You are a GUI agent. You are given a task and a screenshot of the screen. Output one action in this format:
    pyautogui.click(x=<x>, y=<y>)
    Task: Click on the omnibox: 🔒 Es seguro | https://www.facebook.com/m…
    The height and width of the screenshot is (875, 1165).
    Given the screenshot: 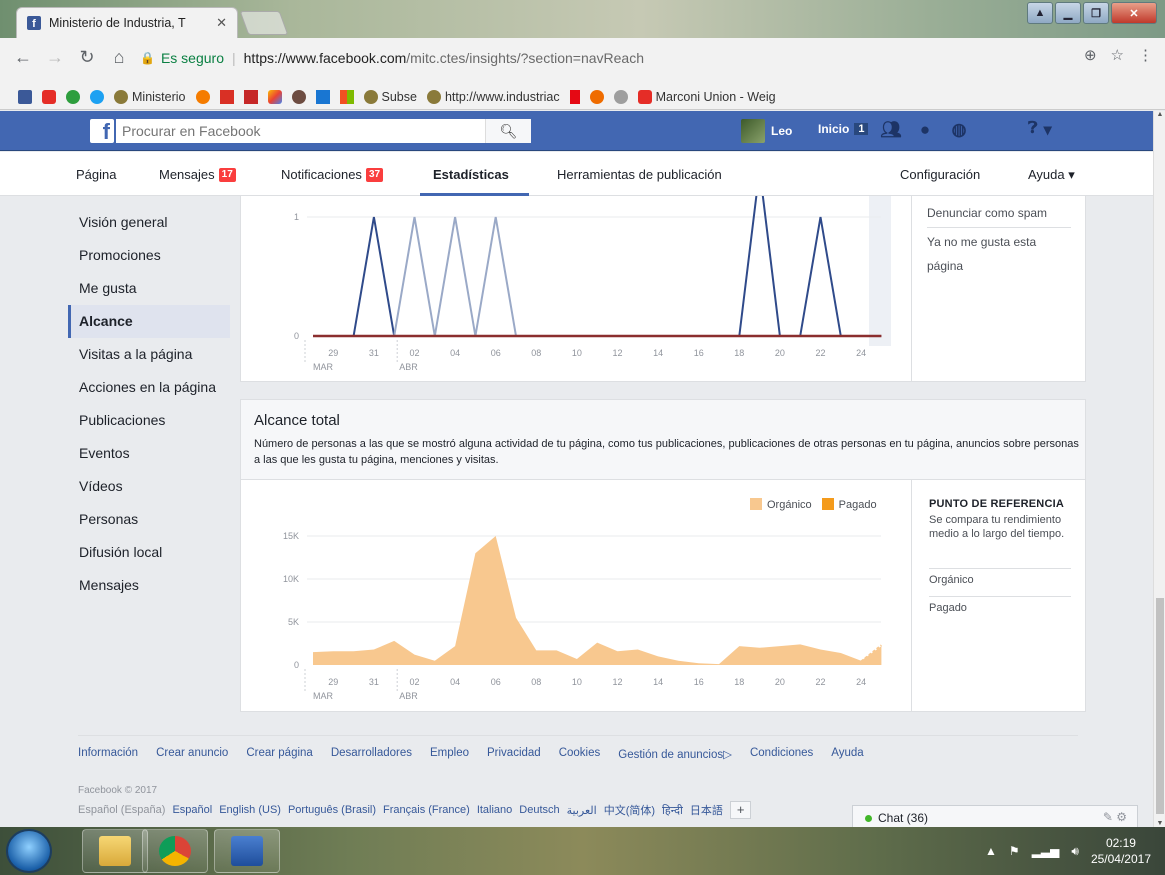 What is the action you would take?
    pyautogui.click(x=640, y=58)
    